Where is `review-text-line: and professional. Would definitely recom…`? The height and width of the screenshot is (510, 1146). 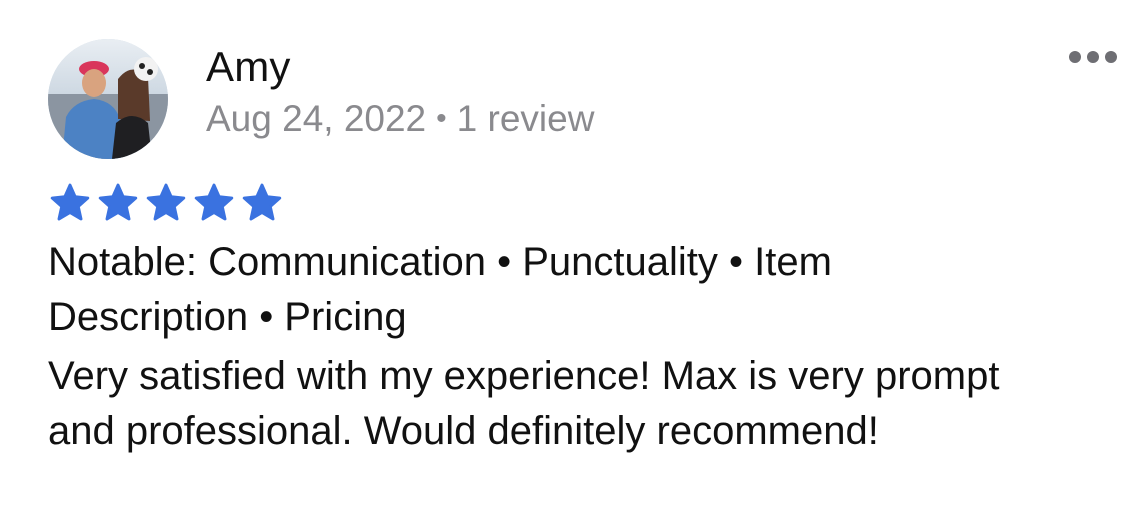 review-text-line: and professional. Would definitely recom… is located at coordinates (463, 431).